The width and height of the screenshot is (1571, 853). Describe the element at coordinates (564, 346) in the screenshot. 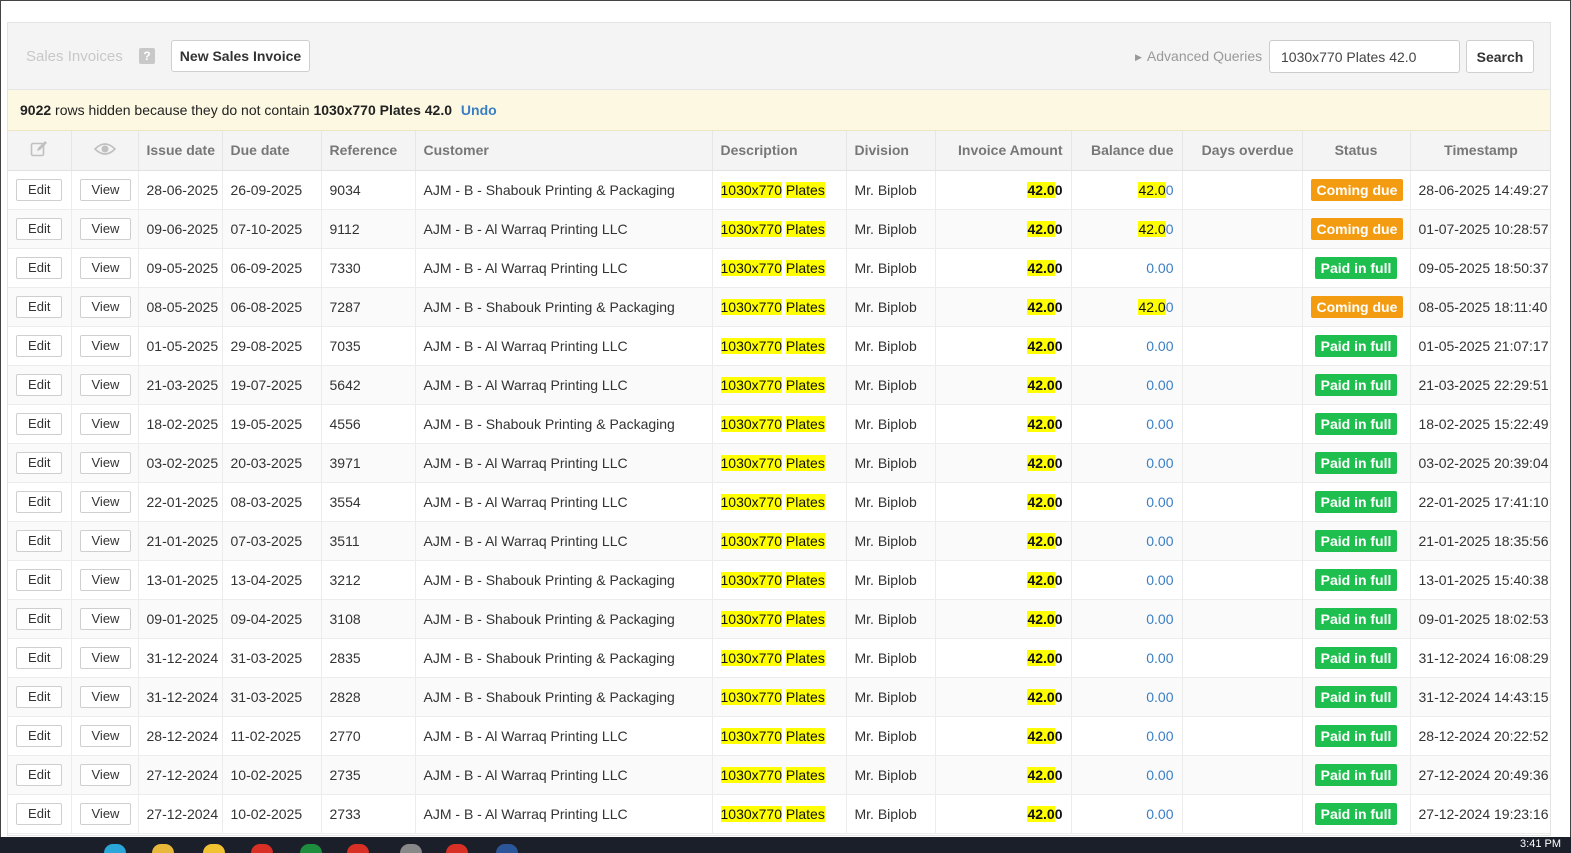

I see `customer-cell: AJM - B - Al Warraq Printing LLC` at that location.